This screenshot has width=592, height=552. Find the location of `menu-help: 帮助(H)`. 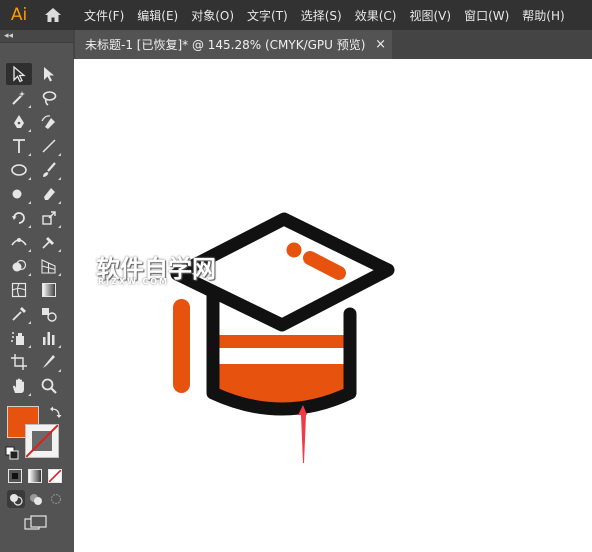

menu-help: 帮助(H) is located at coordinates (543, 15).